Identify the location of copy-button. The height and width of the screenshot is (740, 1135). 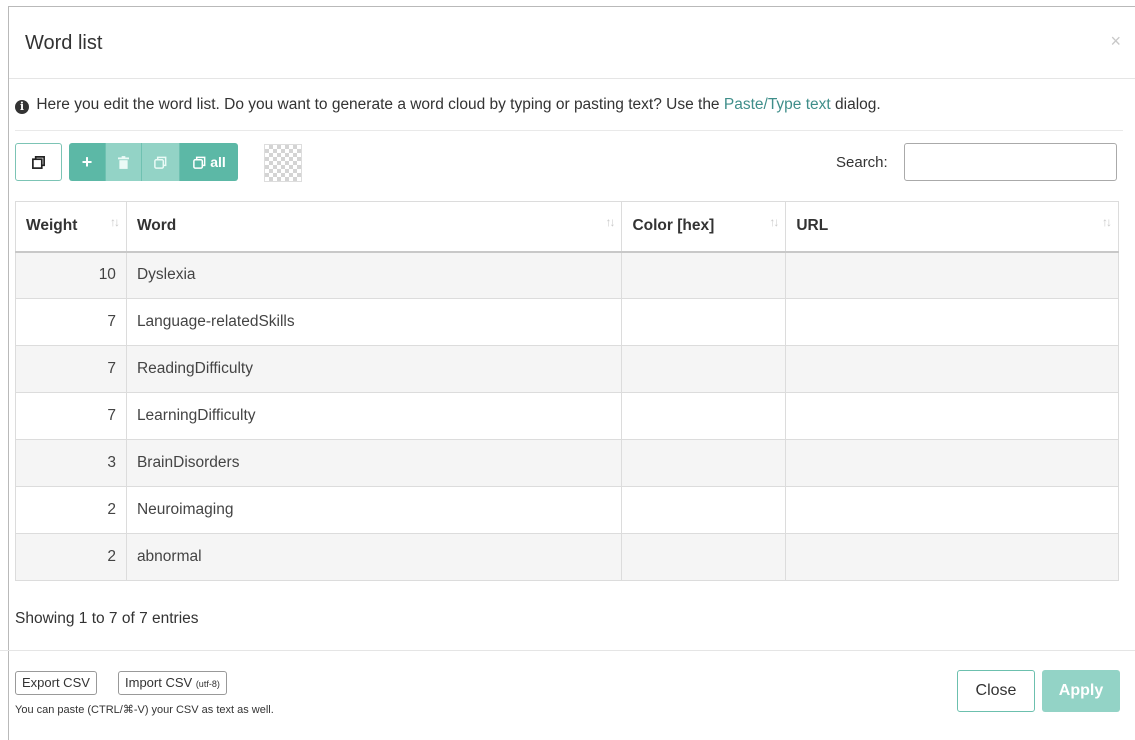
(38, 162).